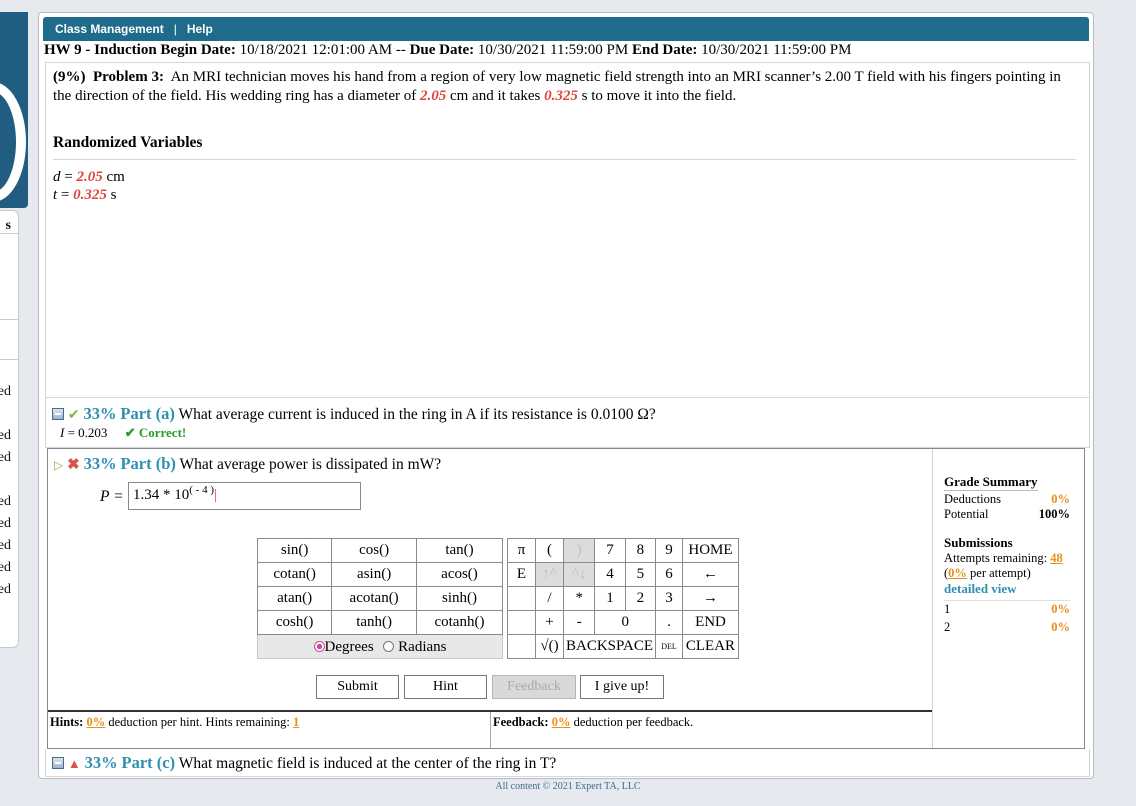  Describe the element at coordinates (549, 646) in the screenshot. I see `key-sqrt: √()` at that location.